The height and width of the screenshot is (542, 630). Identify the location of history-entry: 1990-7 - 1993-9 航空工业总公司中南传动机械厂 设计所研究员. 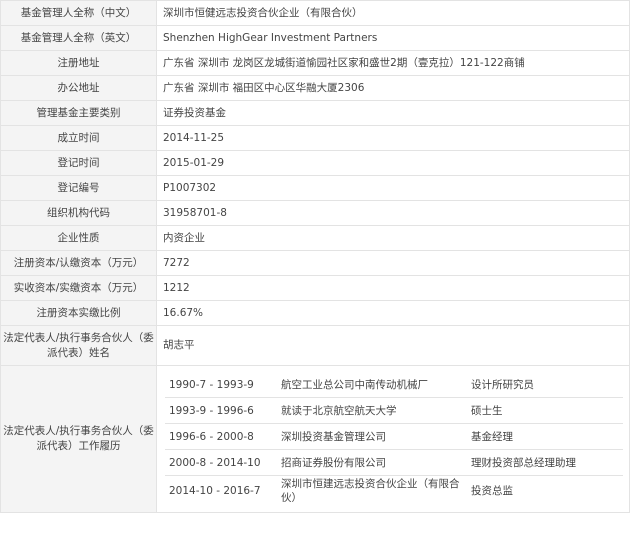
(394, 385).